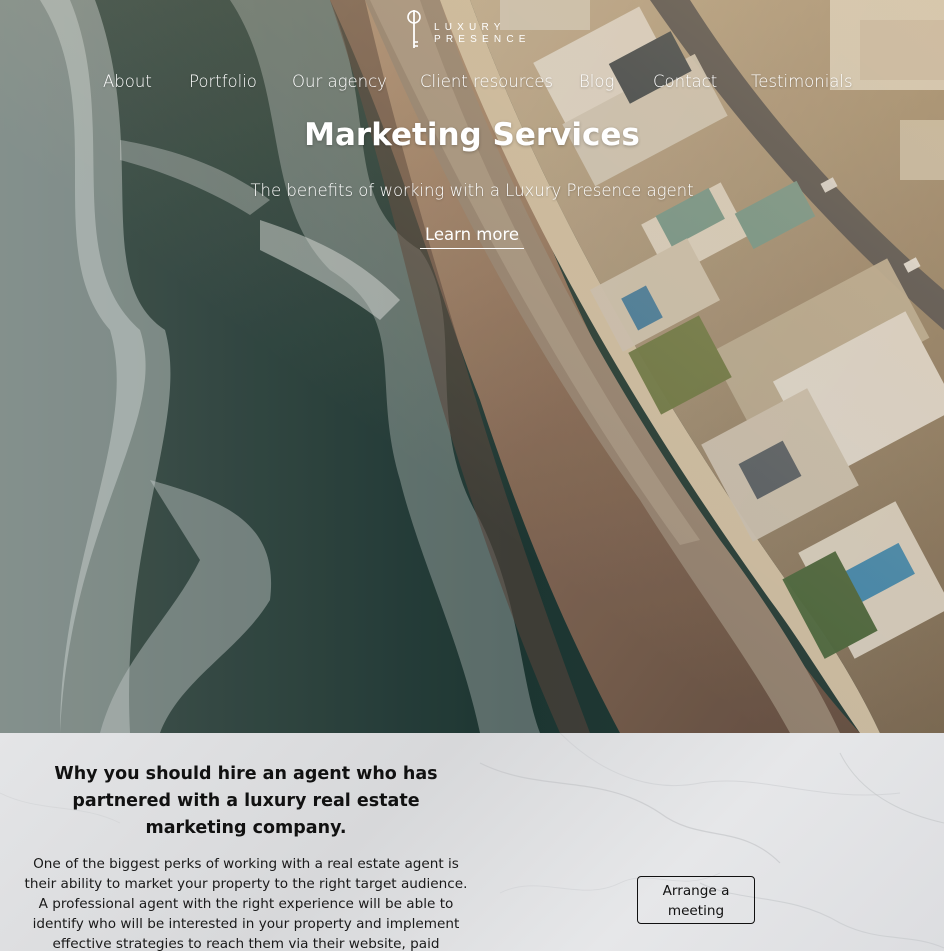 The height and width of the screenshot is (951, 944). What do you see at coordinates (802, 82) in the screenshot?
I see `nav-item-testimonials: Testimonials` at bounding box center [802, 82].